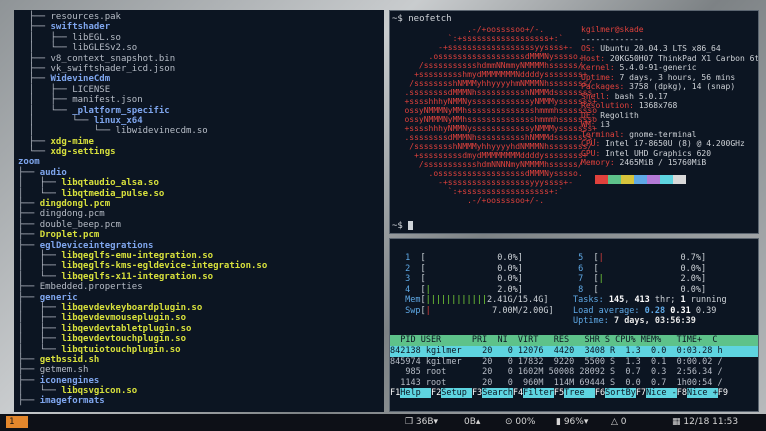 This screenshot has height=431, width=766. Describe the element at coordinates (201, 298) in the screenshot. I see `tree-row: ├── generic` at that location.